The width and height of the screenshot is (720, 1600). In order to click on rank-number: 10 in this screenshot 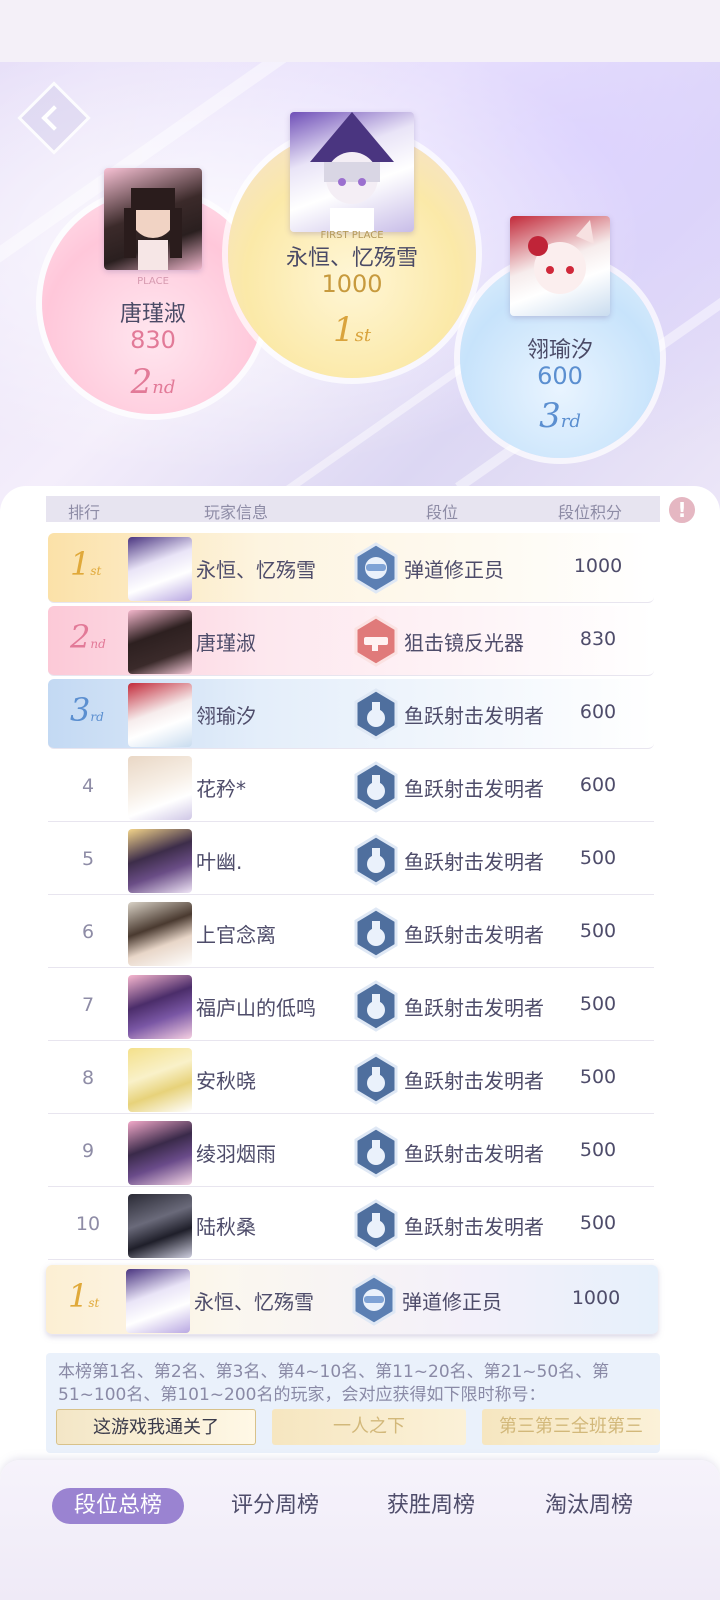, I will do `click(88, 1224)`.